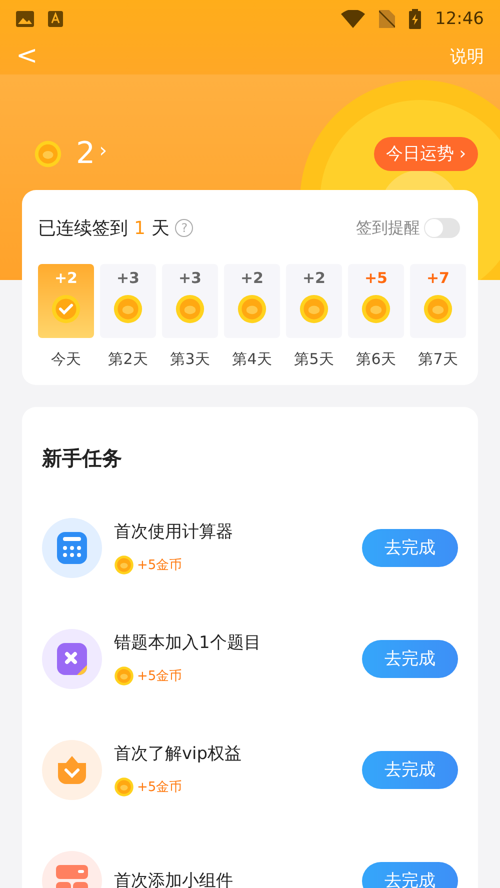  What do you see at coordinates (103, 150) in the screenshot?
I see `chevron-text: ›` at bounding box center [103, 150].